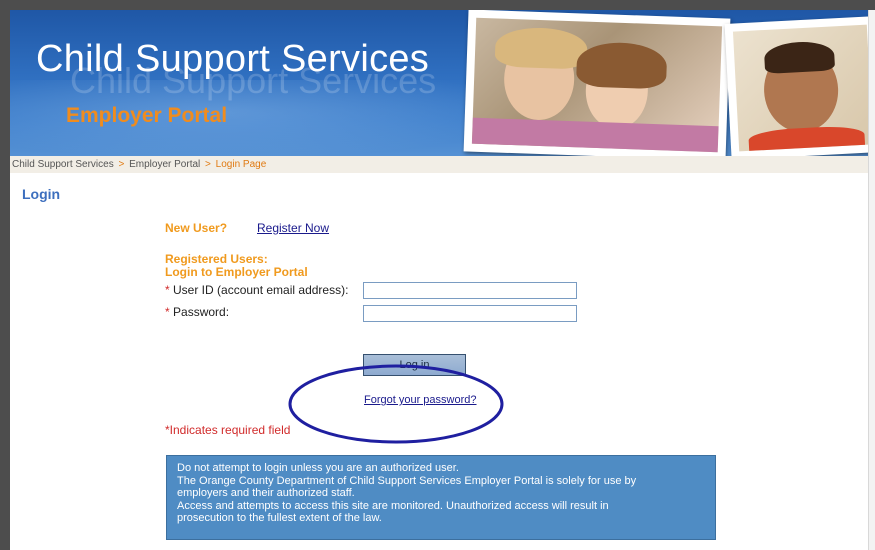  I want to click on window-frame-top, so click(437, 5).